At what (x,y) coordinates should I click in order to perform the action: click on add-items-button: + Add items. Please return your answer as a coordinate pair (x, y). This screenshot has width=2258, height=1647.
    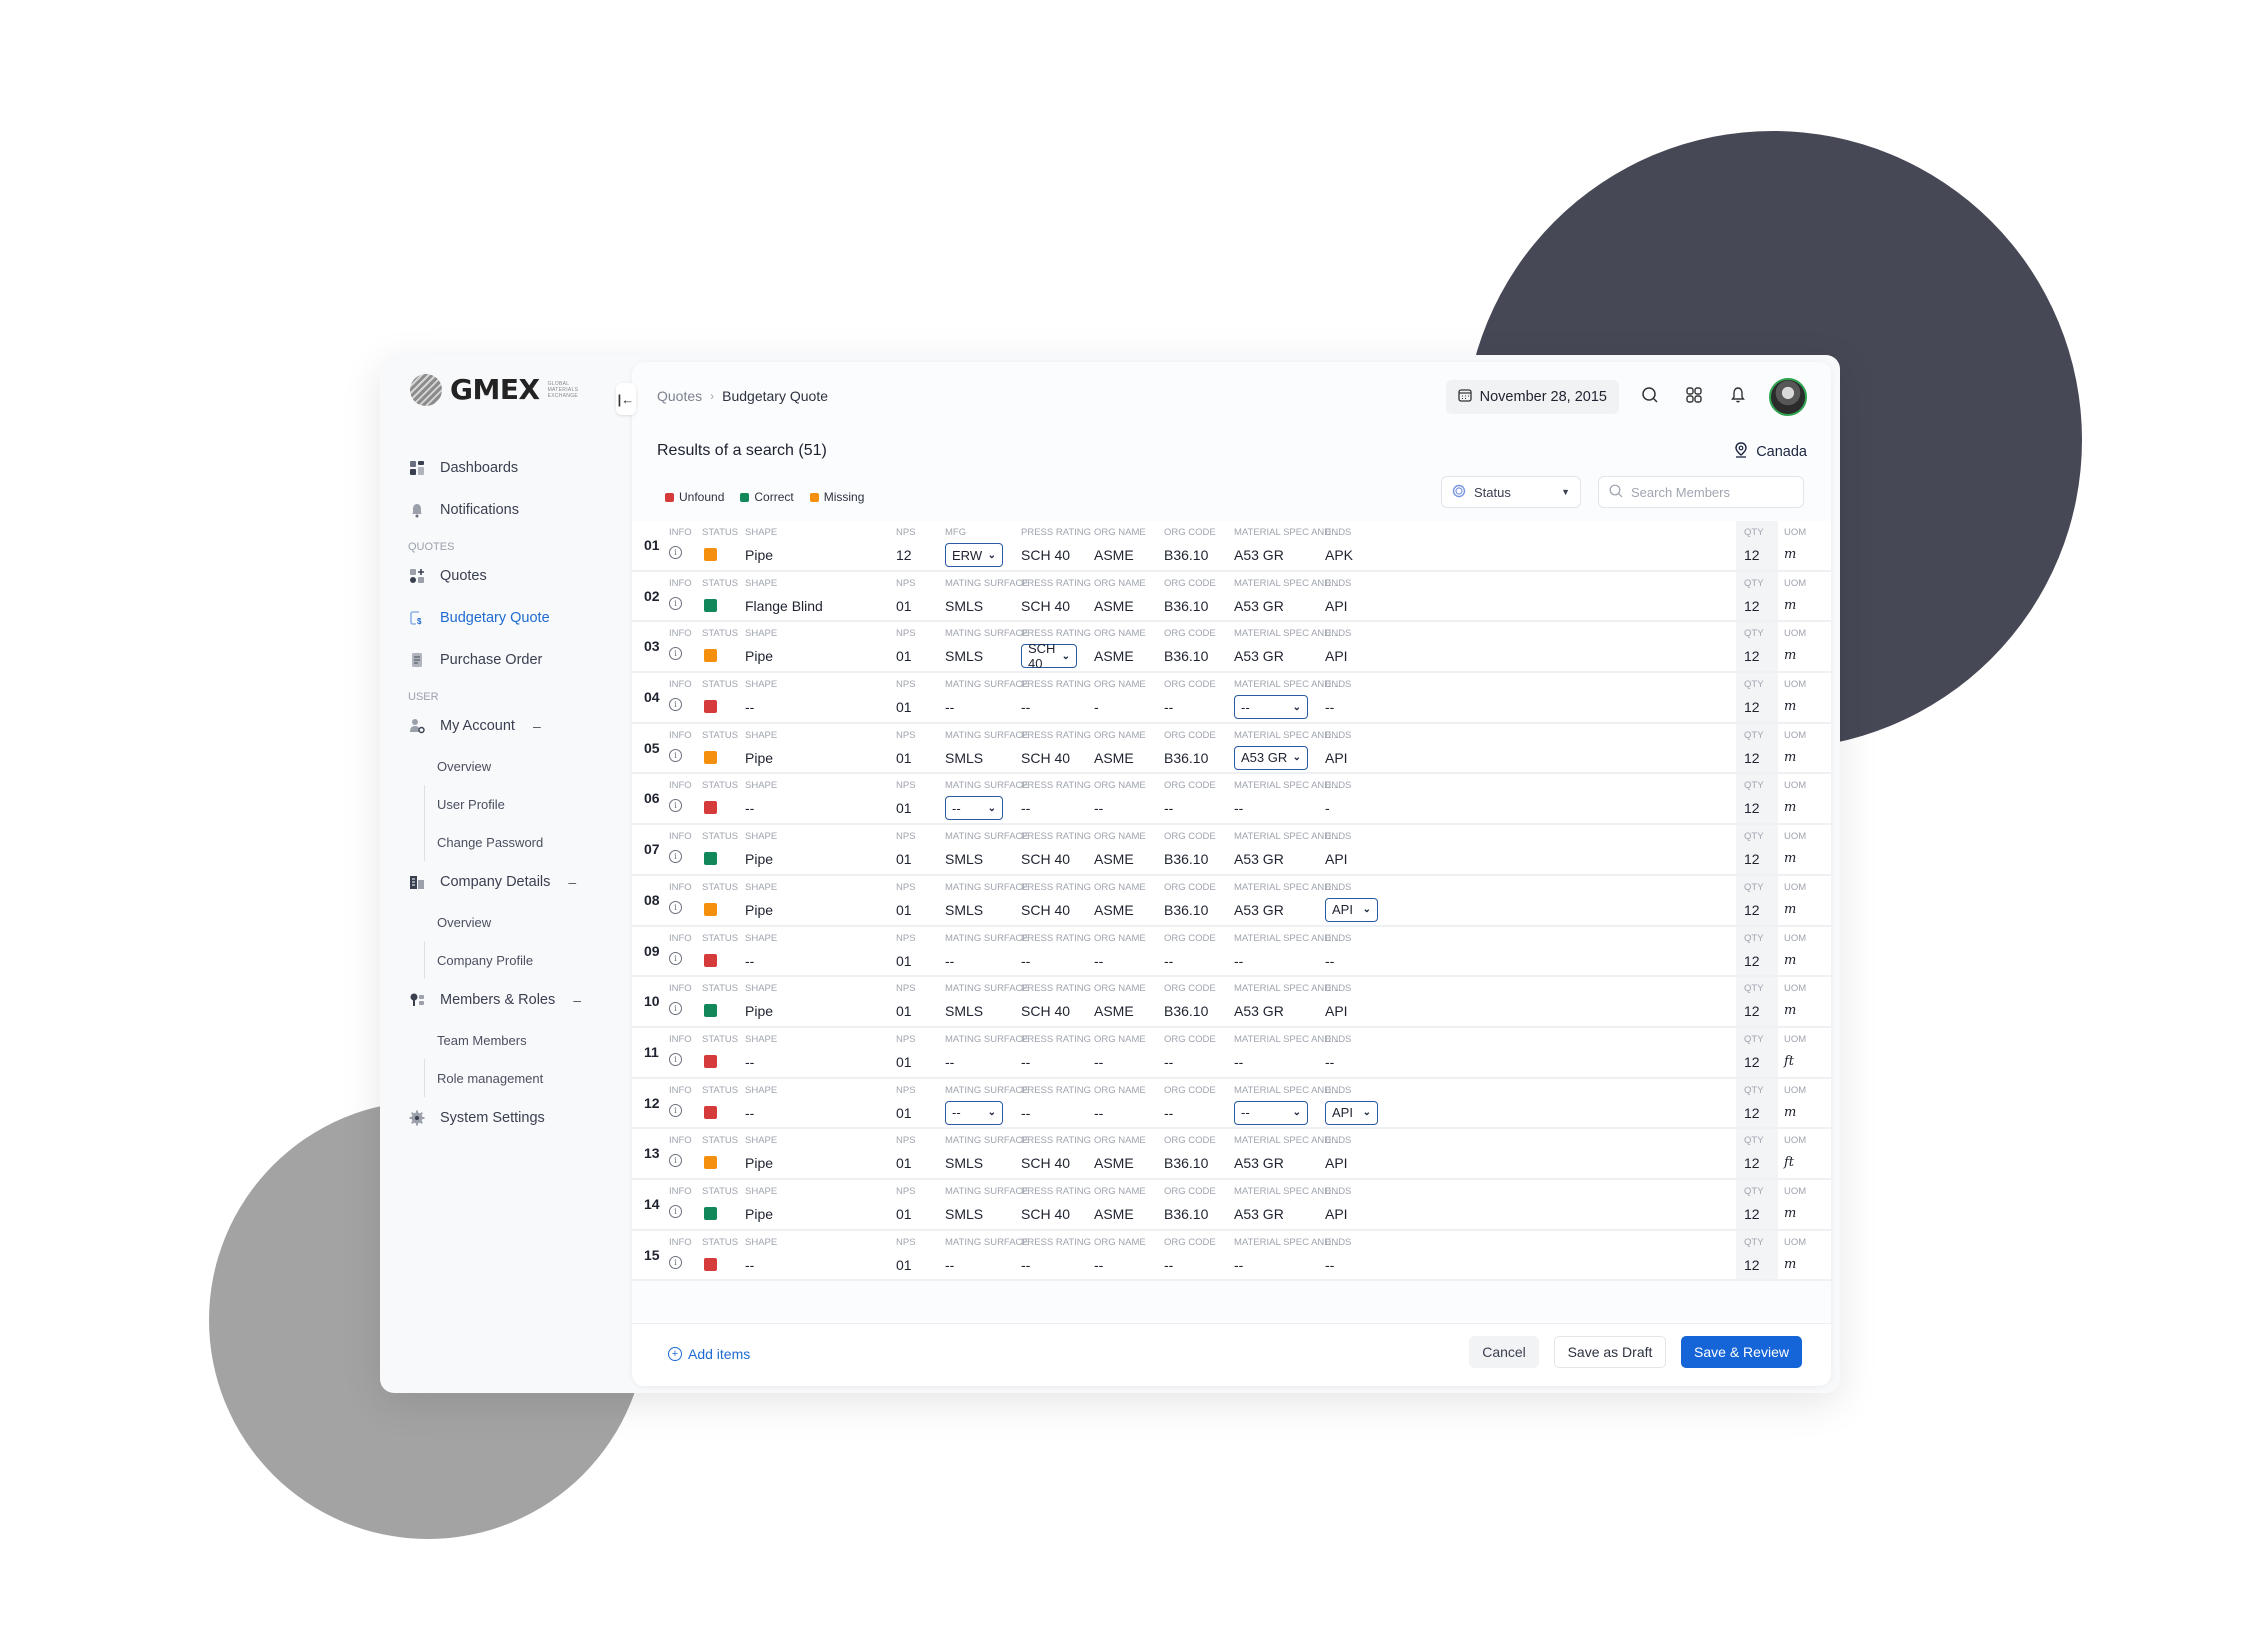
    Looking at the image, I should click on (709, 1354).